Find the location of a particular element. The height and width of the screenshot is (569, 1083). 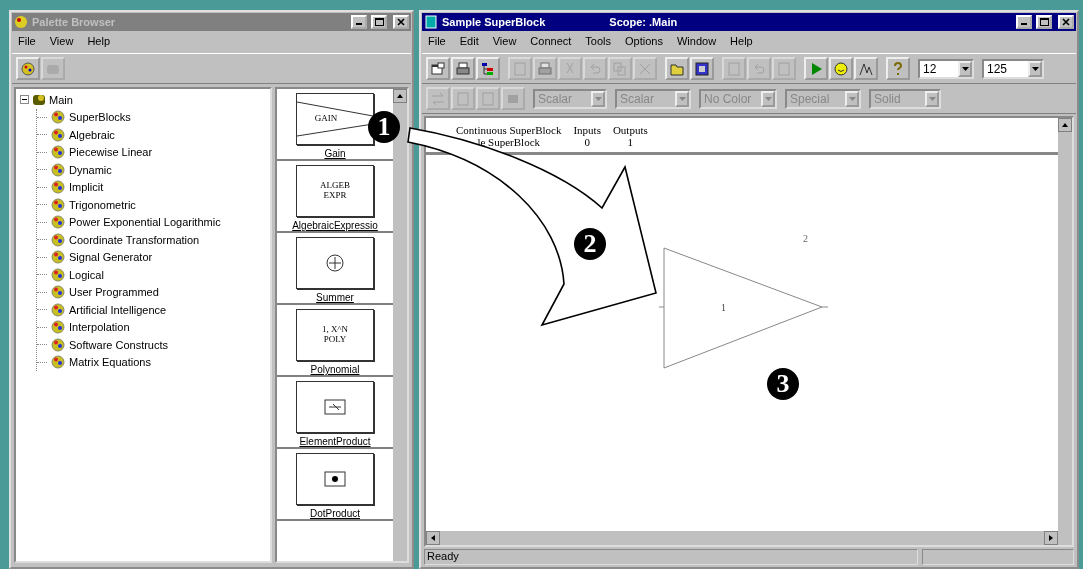

window-button is located at coordinates (438, 68).